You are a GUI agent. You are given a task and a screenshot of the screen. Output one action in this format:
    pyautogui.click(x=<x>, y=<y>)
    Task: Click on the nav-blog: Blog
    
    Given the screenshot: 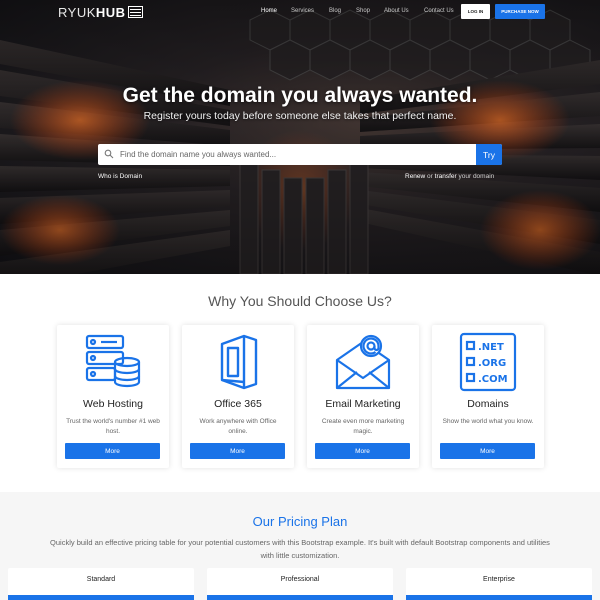 What is the action you would take?
    pyautogui.click(x=335, y=11)
    